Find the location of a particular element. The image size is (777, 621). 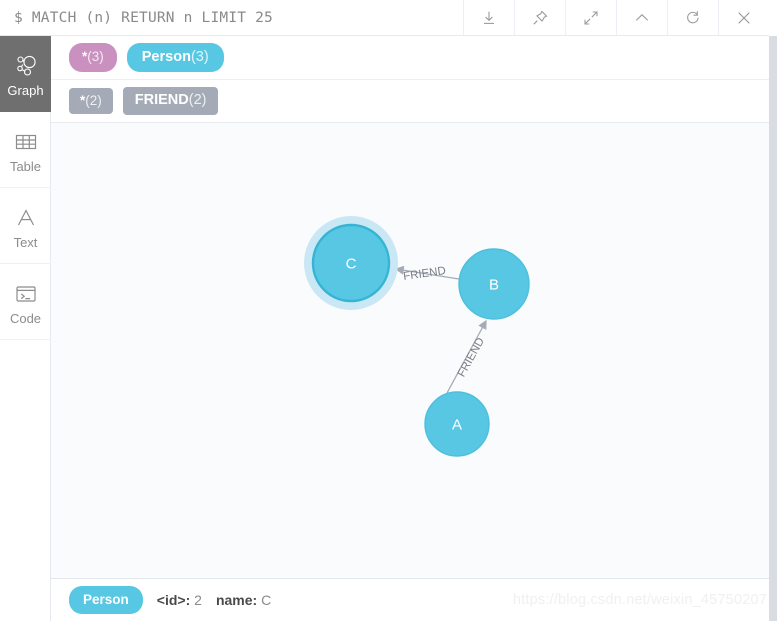

collapse-button is located at coordinates (641, 17).